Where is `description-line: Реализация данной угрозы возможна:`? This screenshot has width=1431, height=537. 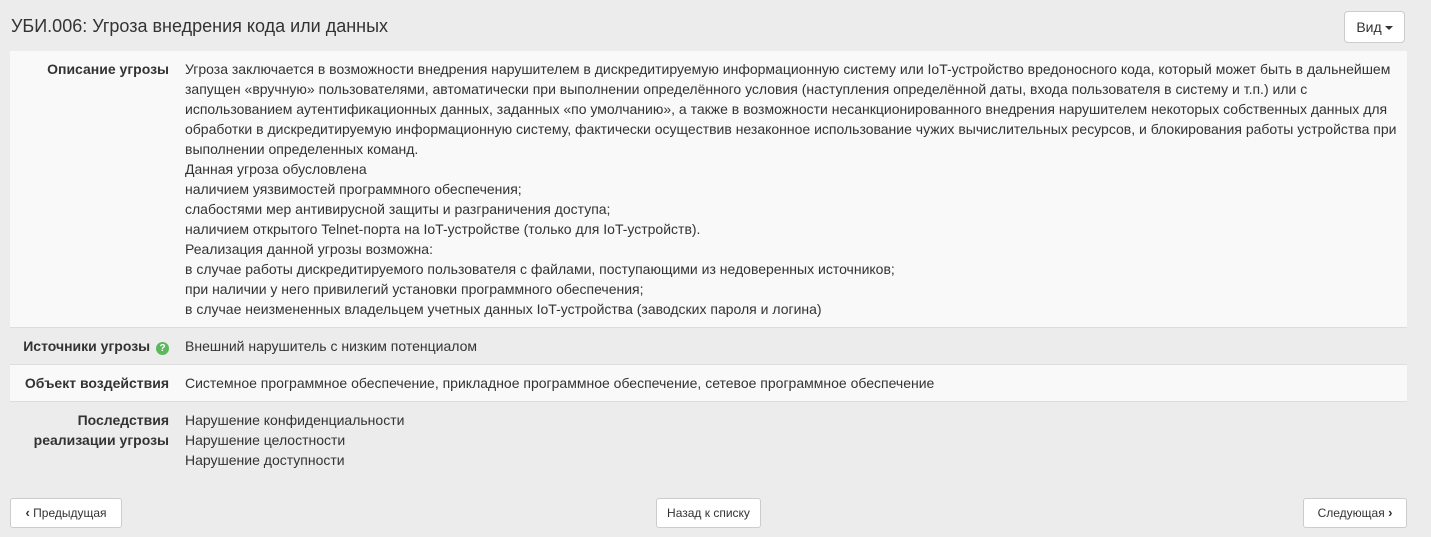
description-line: Реализация данной угрозы возможна: is located at coordinates (309, 249).